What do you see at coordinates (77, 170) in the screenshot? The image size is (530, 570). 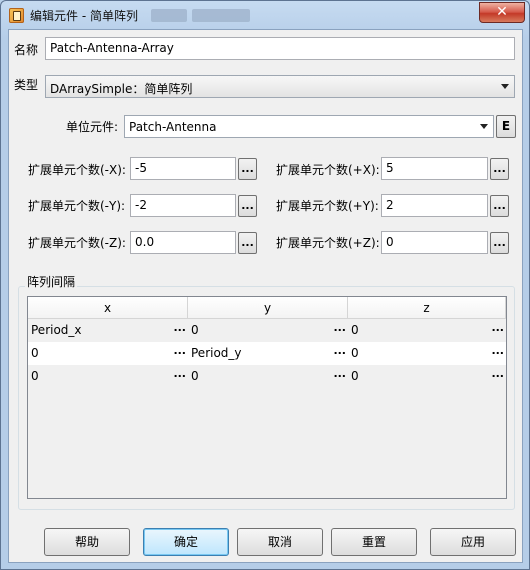 I see `expand-neg-x-label: 扩展单元个数(-X):` at bounding box center [77, 170].